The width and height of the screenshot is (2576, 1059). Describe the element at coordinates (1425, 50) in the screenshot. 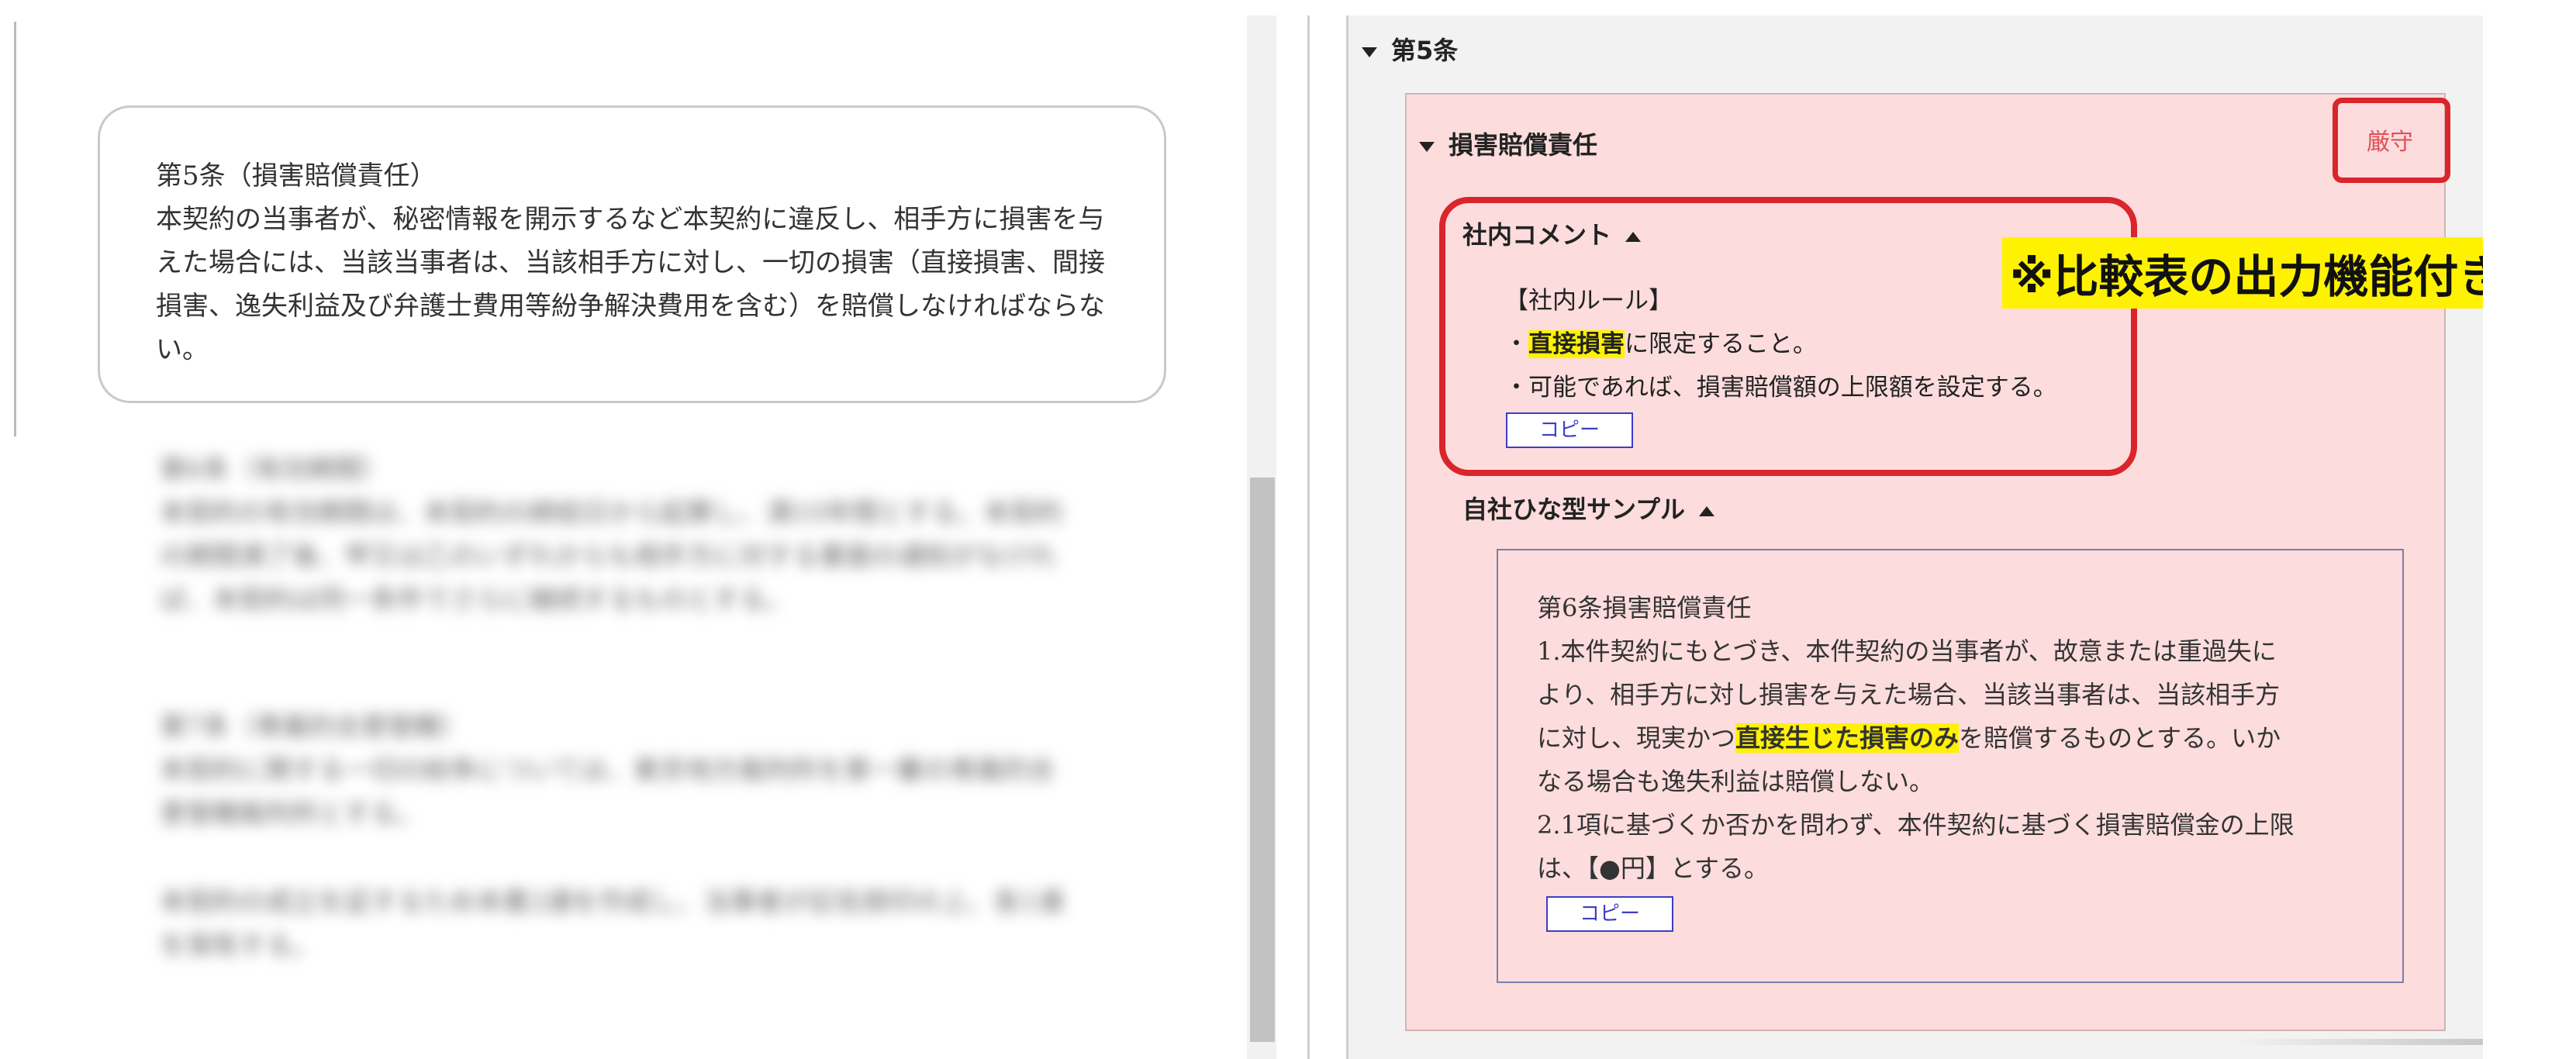

I see `article5-heading-label: 第5条` at that location.